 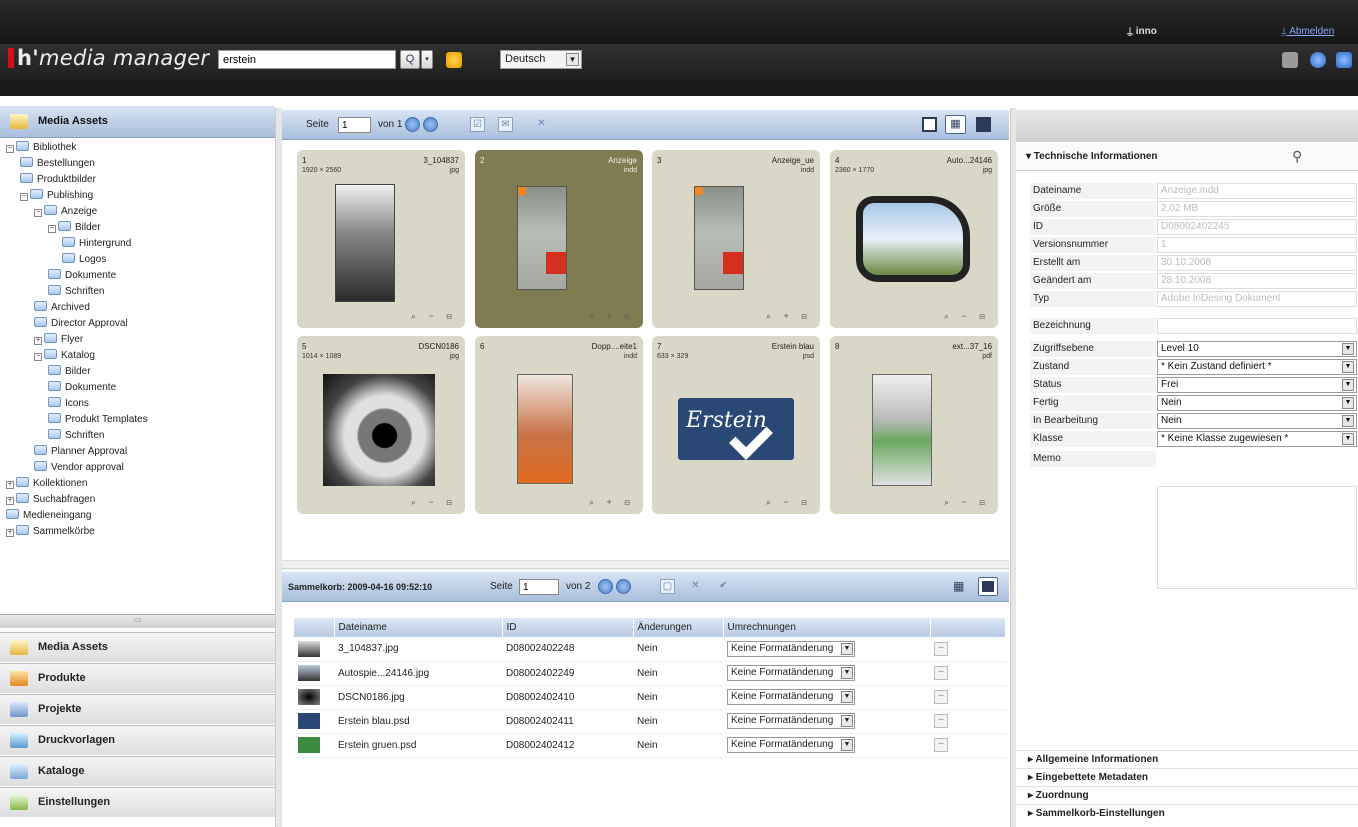 I want to click on language-select: Deutsch ▼, so click(x=541, y=59).